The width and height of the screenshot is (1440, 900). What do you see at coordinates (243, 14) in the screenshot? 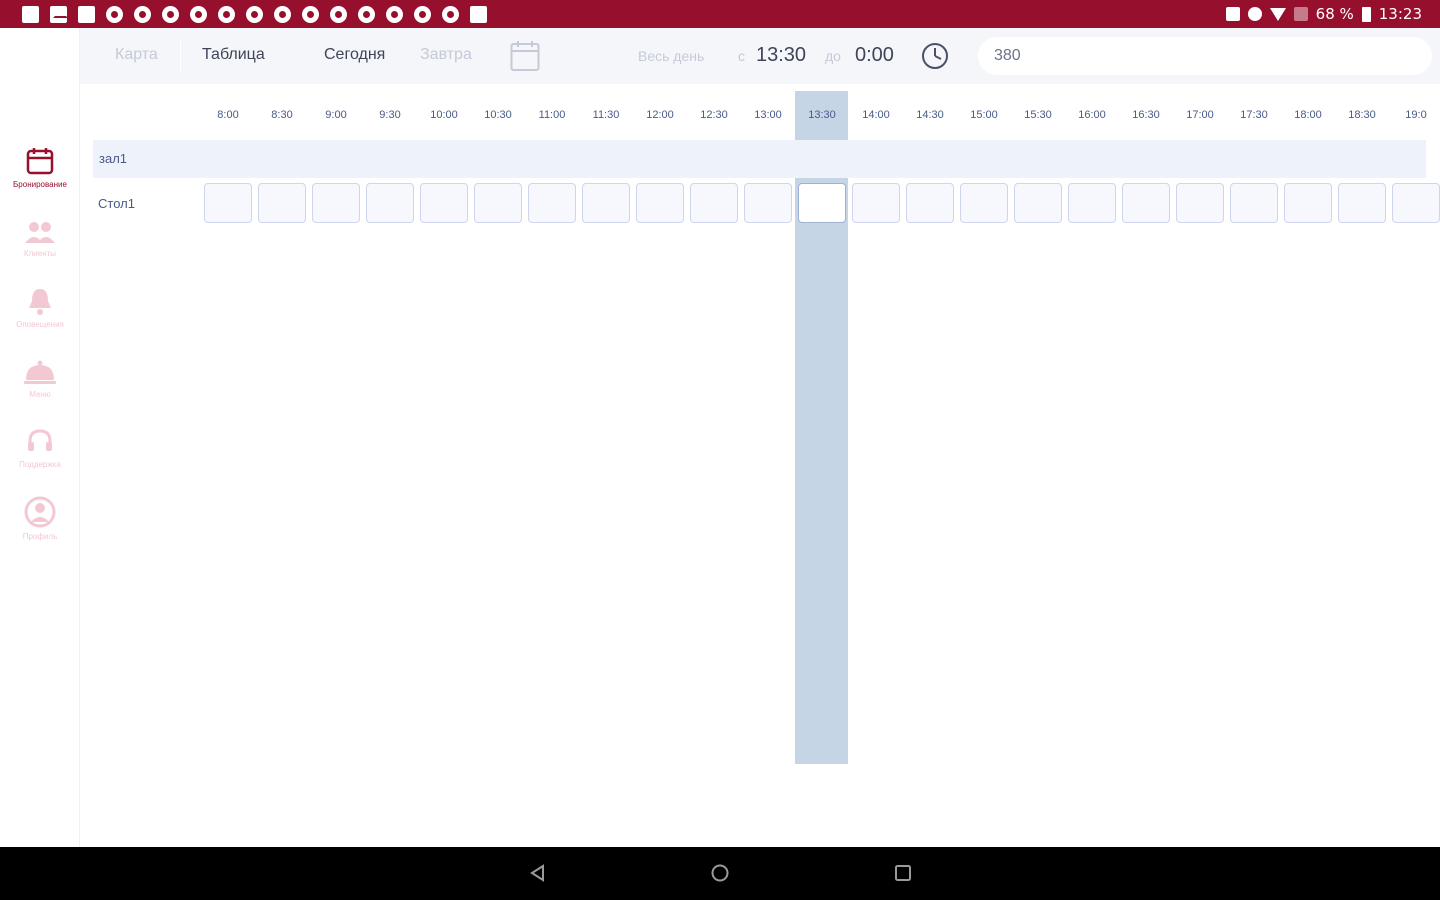
I see `notification-icons` at bounding box center [243, 14].